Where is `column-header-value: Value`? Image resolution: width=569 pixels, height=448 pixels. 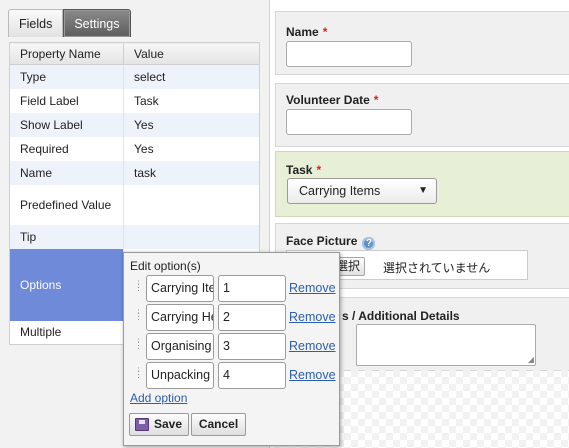 column-header-value: Value is located at coordinates (191, 53).